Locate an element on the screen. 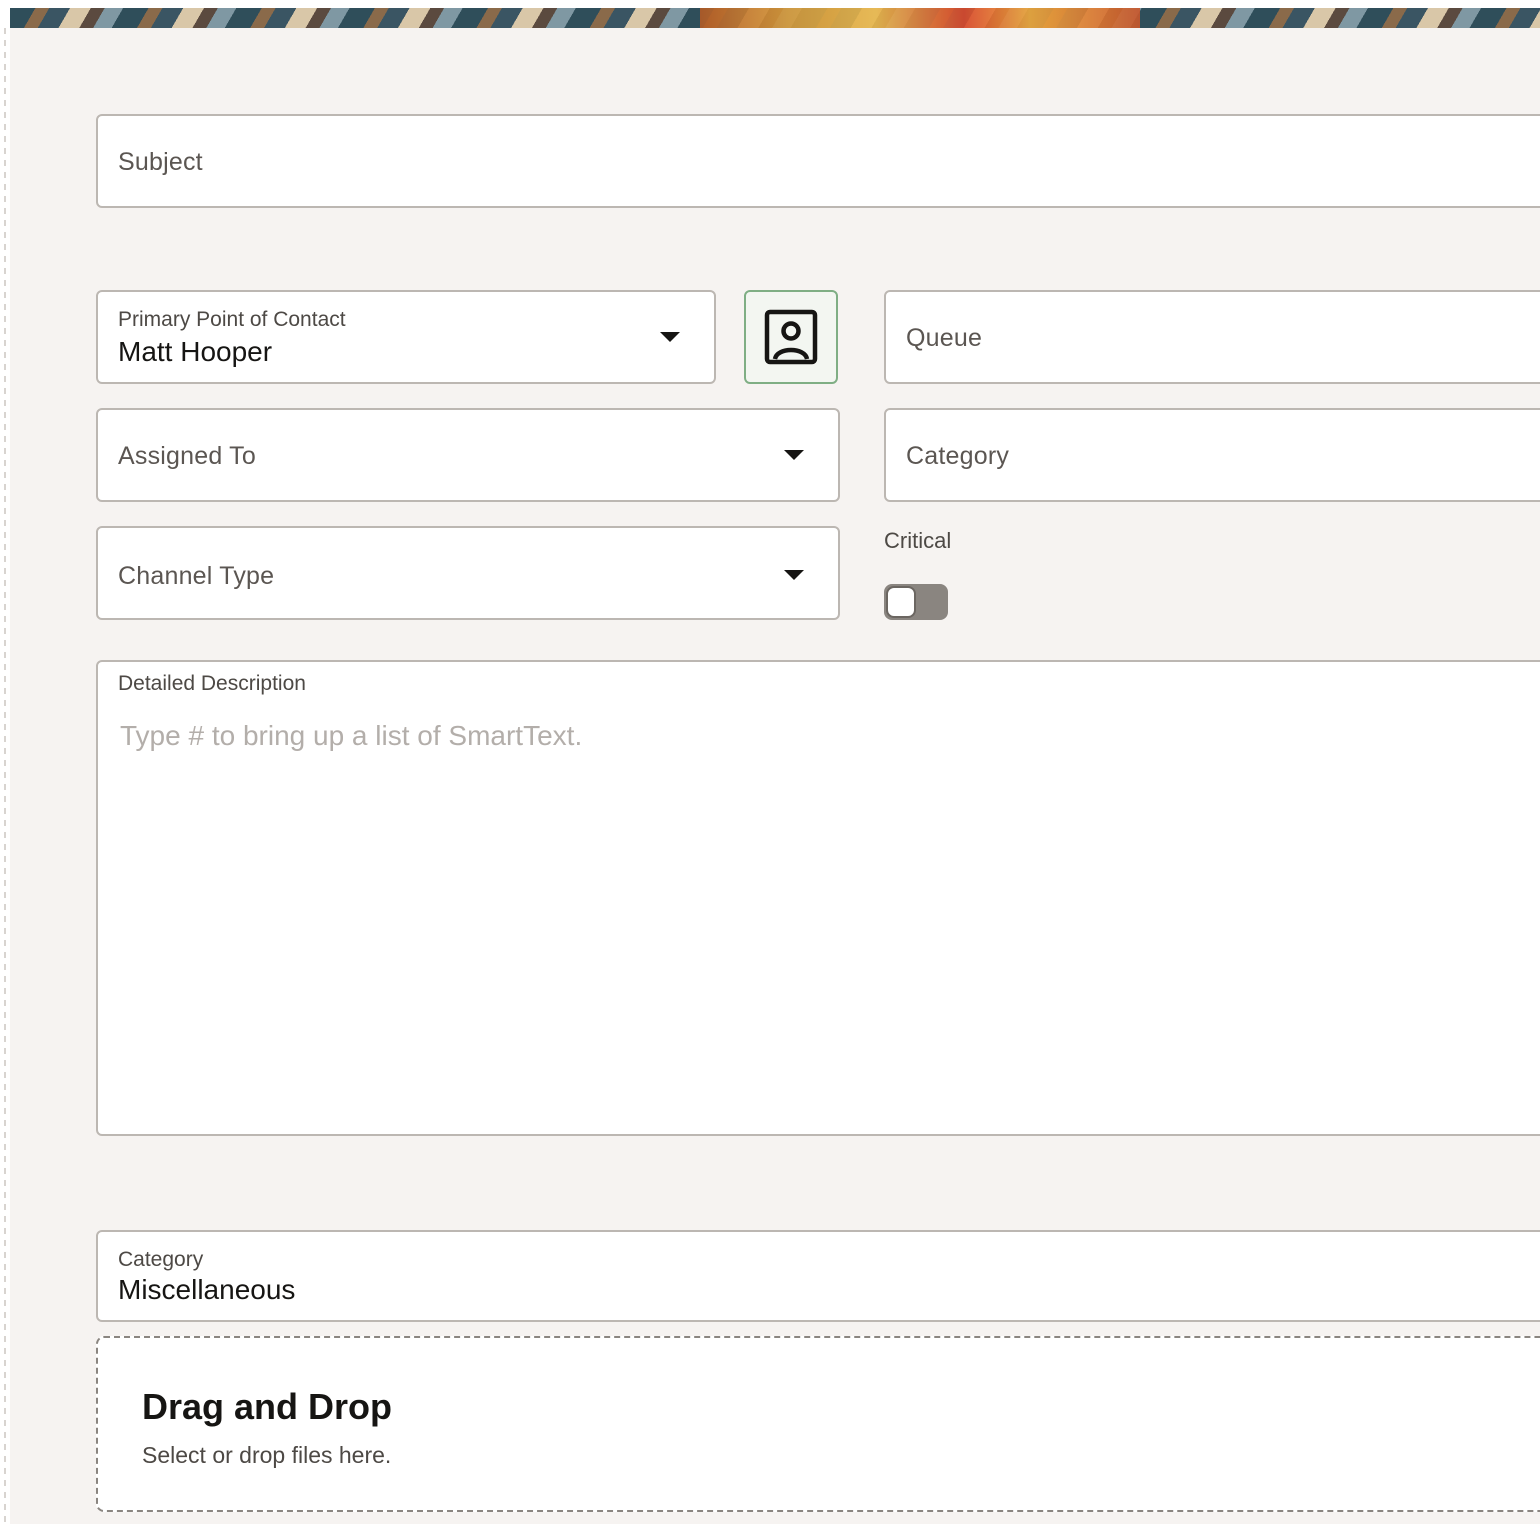 The height and width of the screenshot is (1524, 1540). description-label: Detailed Description is located at coordinates (212, 683).